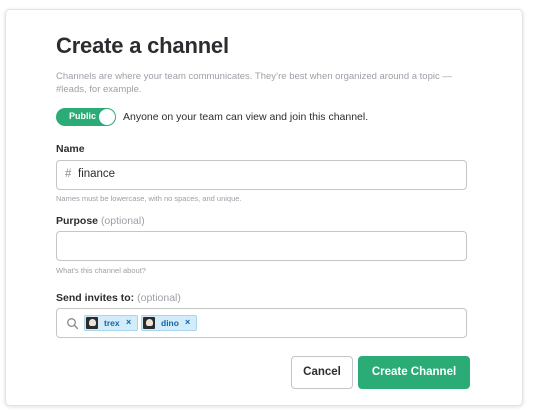 This screenshot has width=538, height=417. I want to click on cancel-button: Cancel, so click(322, 372).